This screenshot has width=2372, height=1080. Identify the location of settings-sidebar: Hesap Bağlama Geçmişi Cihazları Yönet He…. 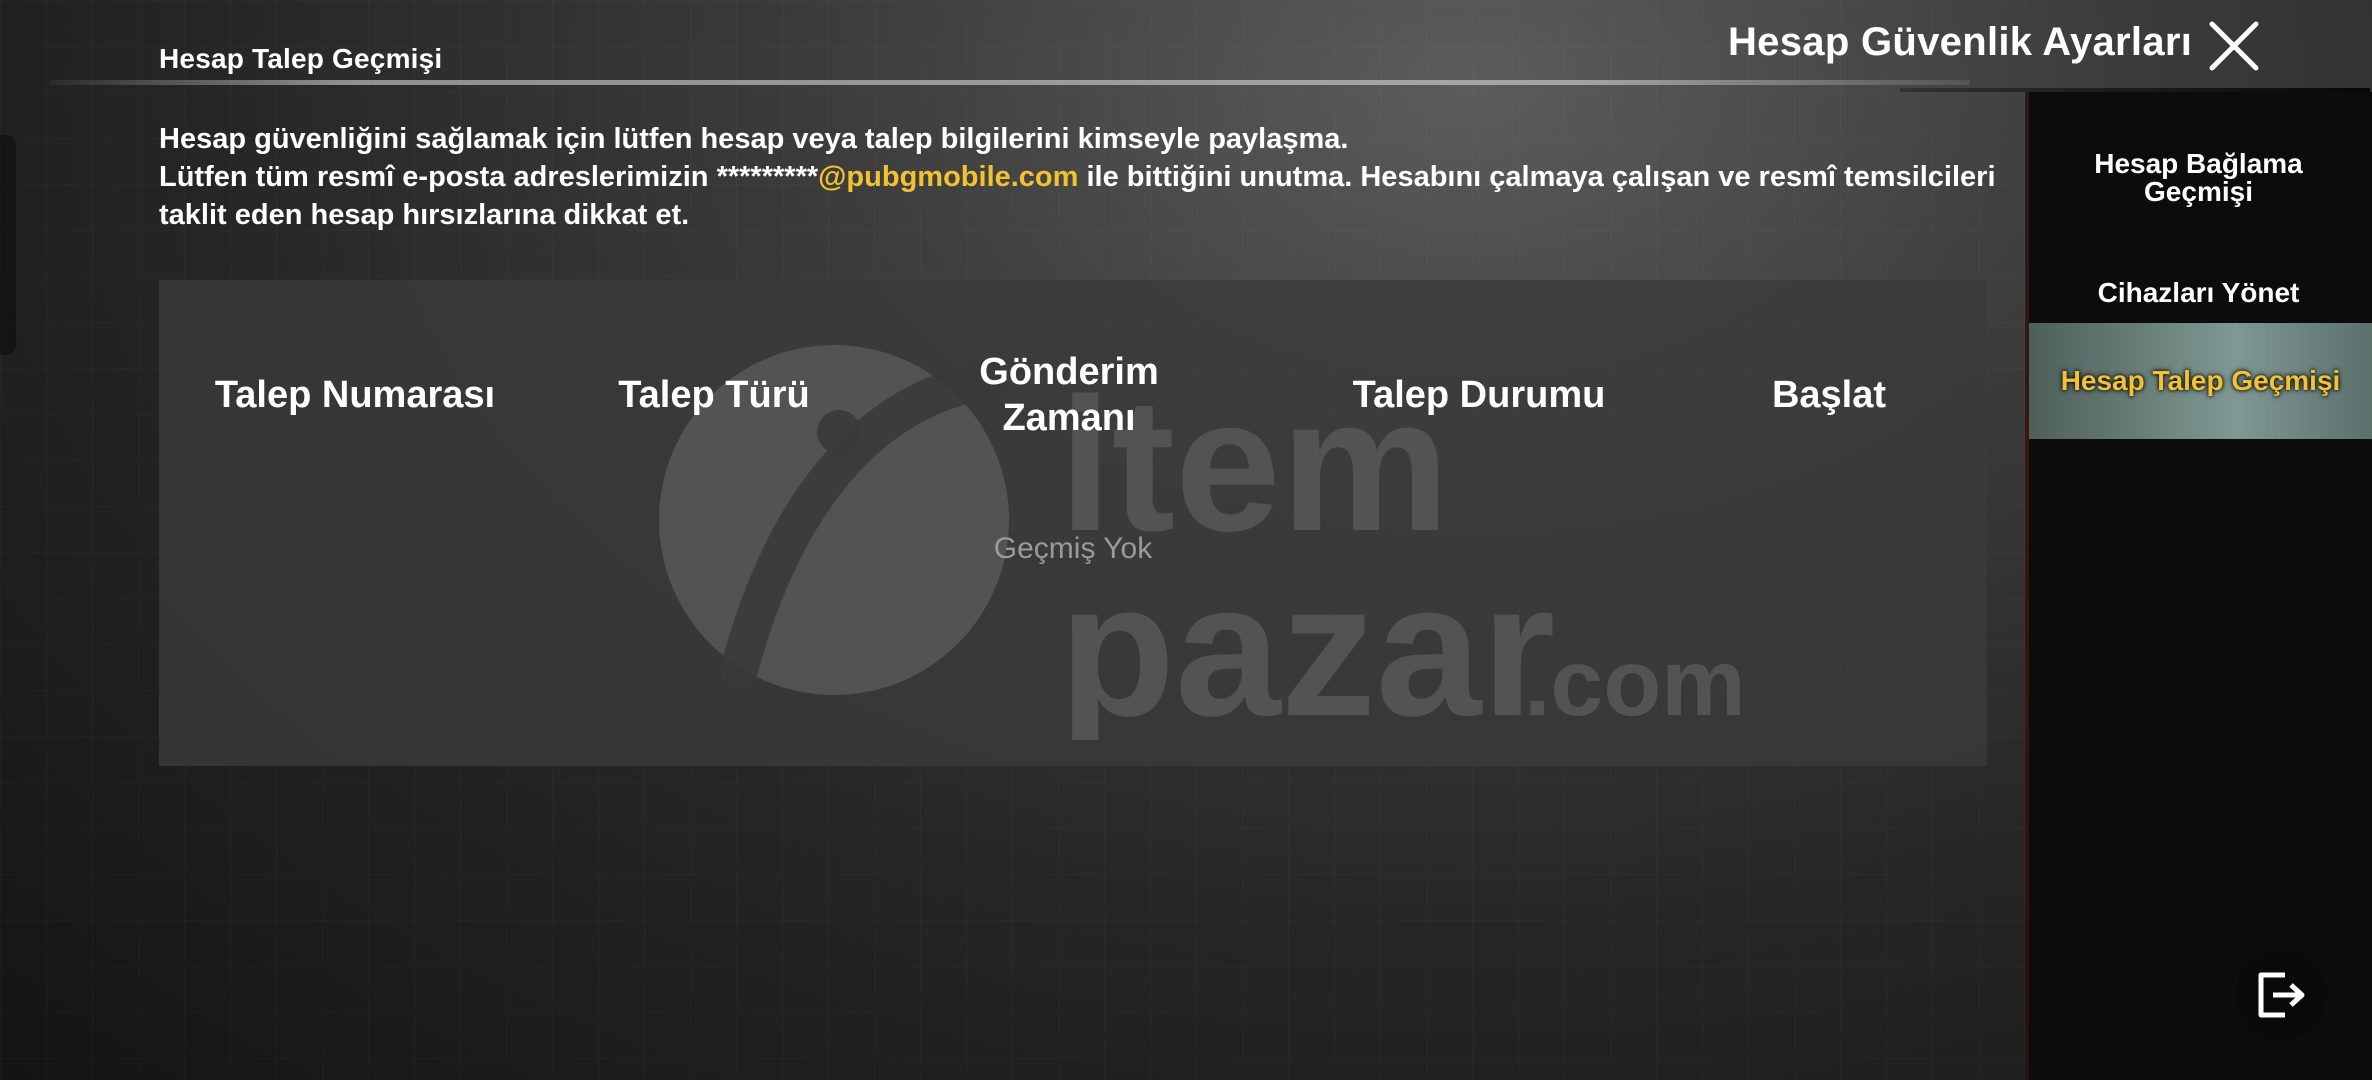
(2198, 586).